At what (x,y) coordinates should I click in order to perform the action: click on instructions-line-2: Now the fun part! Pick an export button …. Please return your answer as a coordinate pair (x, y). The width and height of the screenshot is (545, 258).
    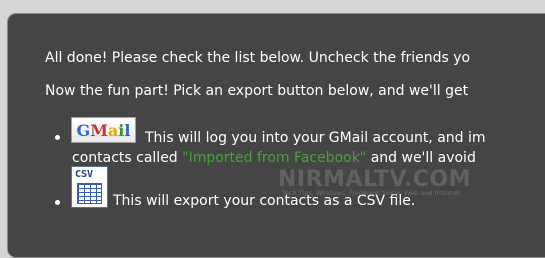
    Looking at the image, I should click on (257, 91).